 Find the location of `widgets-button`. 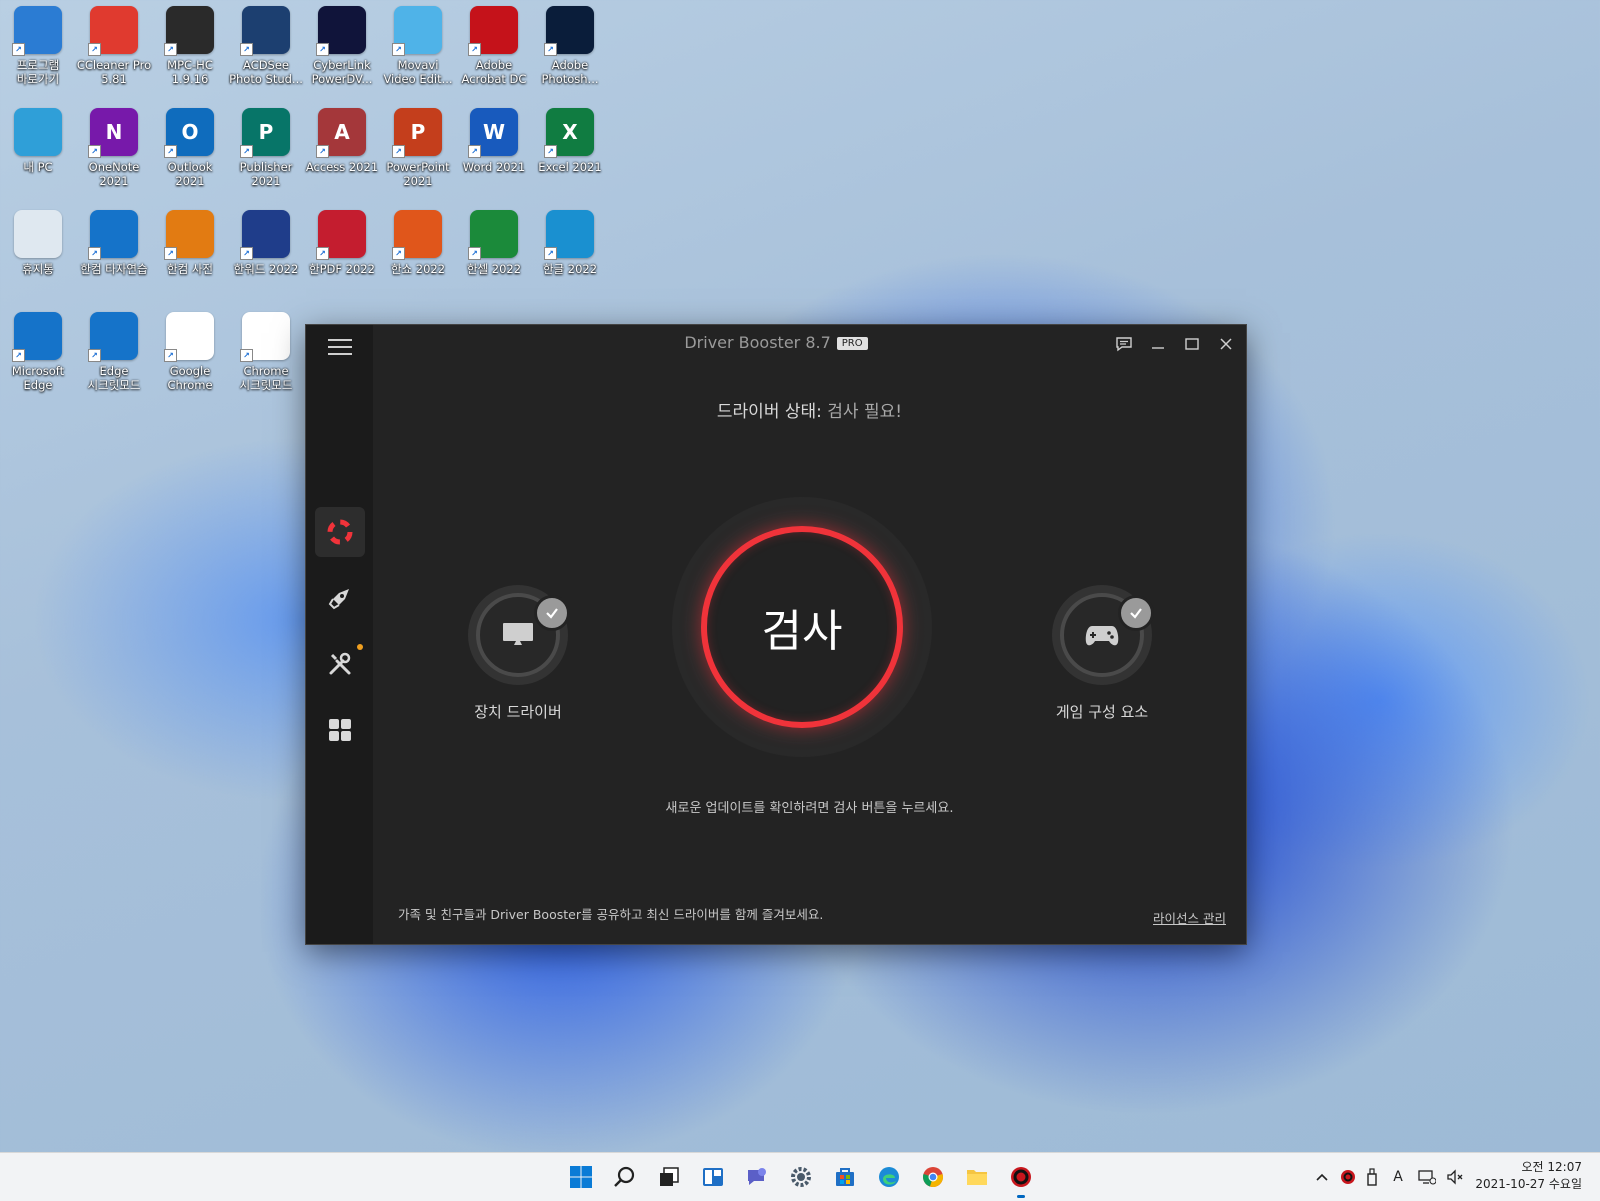

widgets-button is located at coordinates (713, 1177).